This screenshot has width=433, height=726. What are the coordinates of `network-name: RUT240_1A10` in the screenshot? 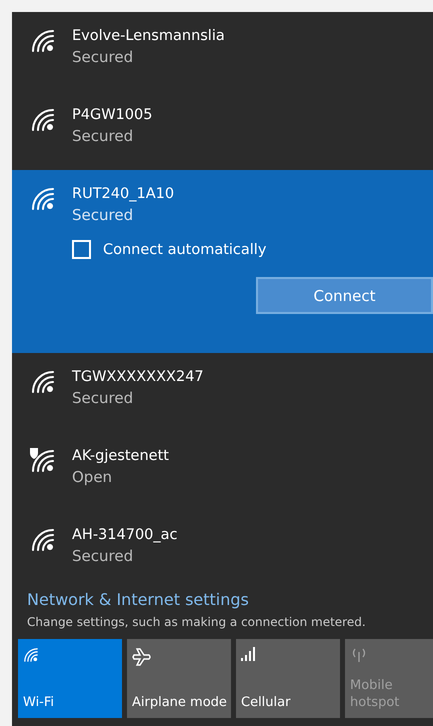 It's located at (123, 194).